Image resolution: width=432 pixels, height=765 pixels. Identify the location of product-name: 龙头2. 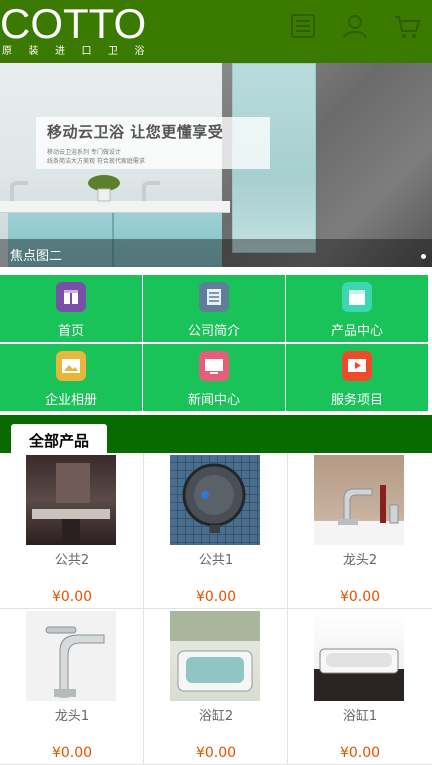
(360, 560).